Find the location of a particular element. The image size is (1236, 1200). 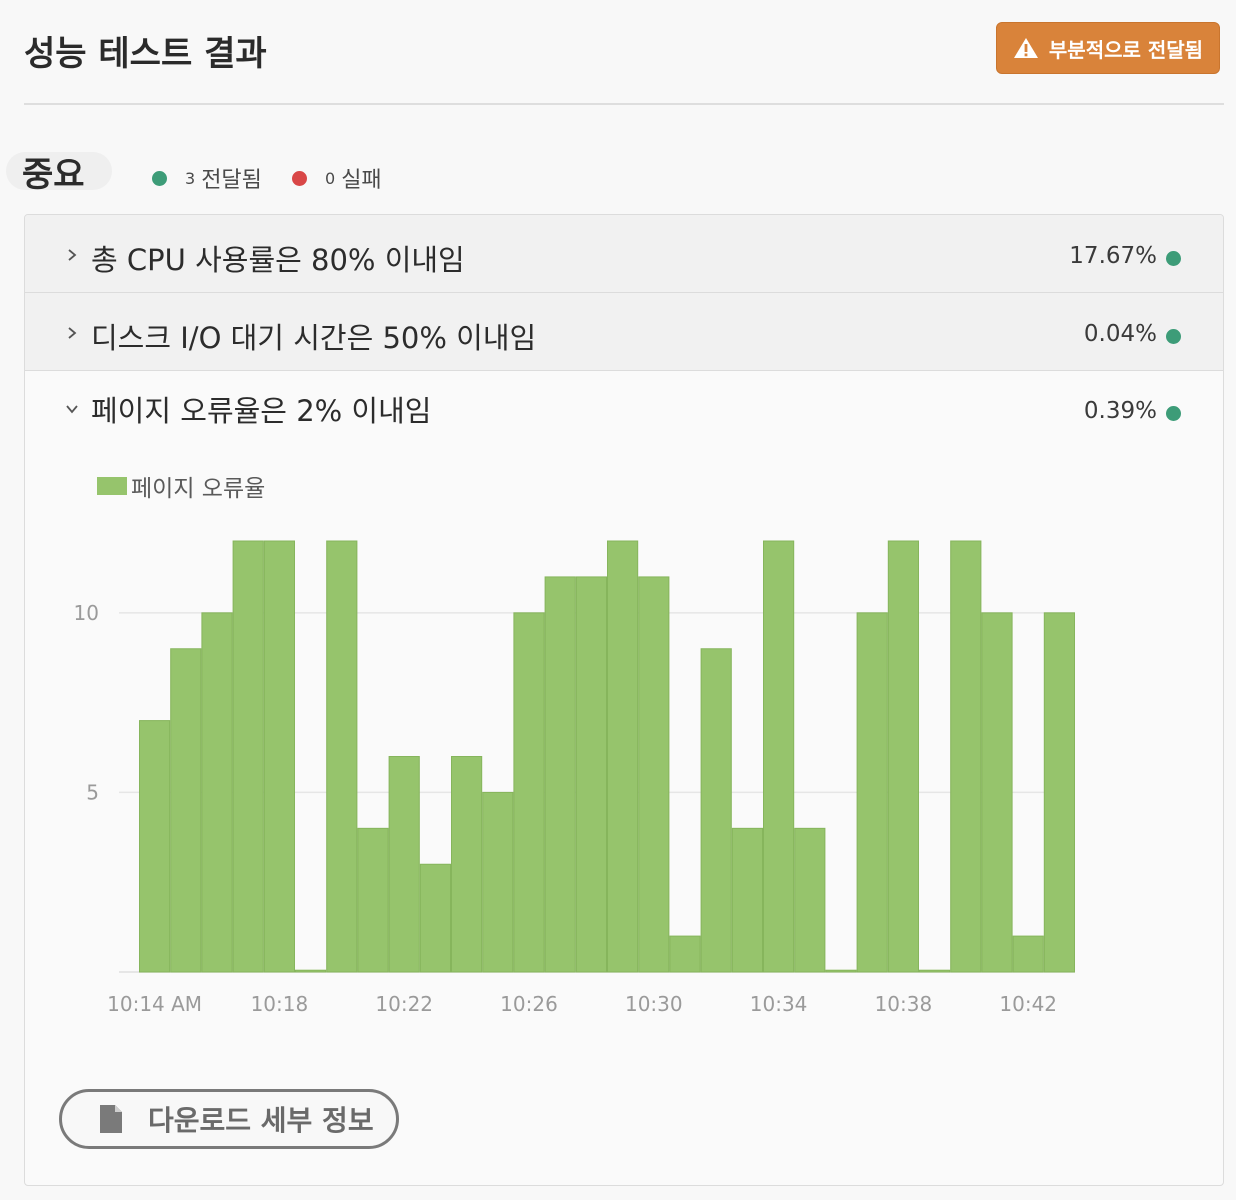

status-label: 부분적으로 전달됨 is located at coordinates (1126, 49).